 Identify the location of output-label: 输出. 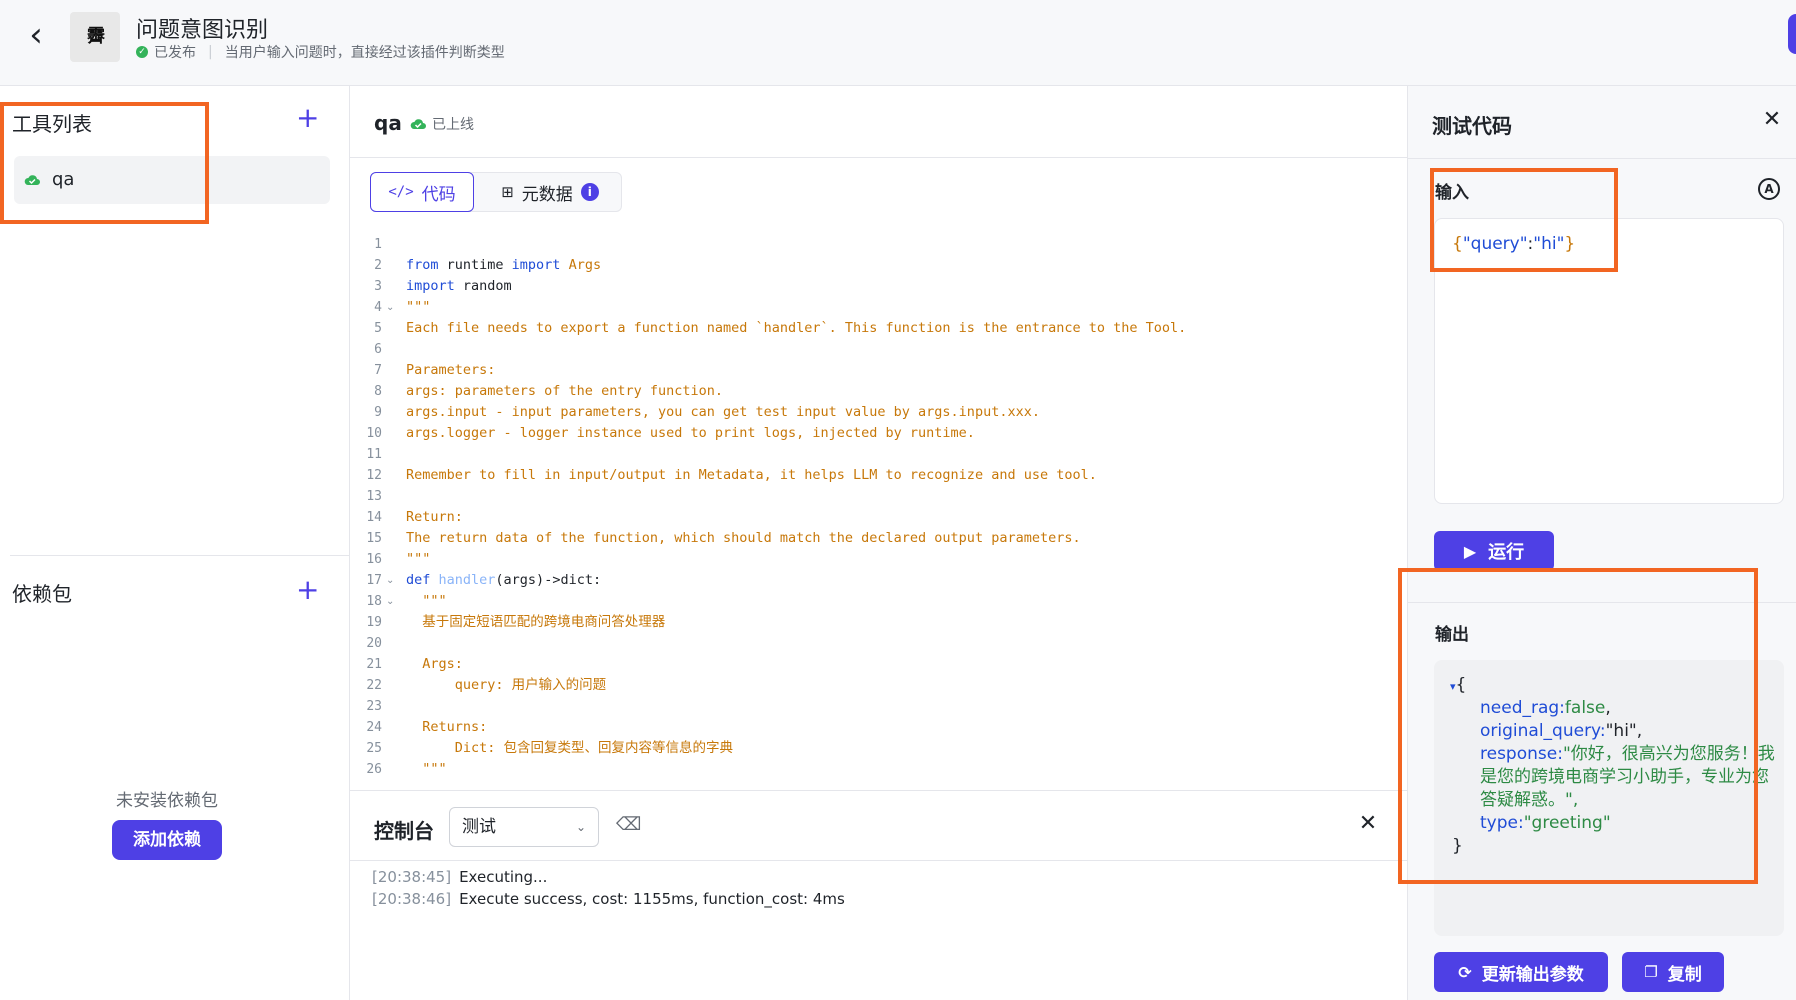
(1452, 635).